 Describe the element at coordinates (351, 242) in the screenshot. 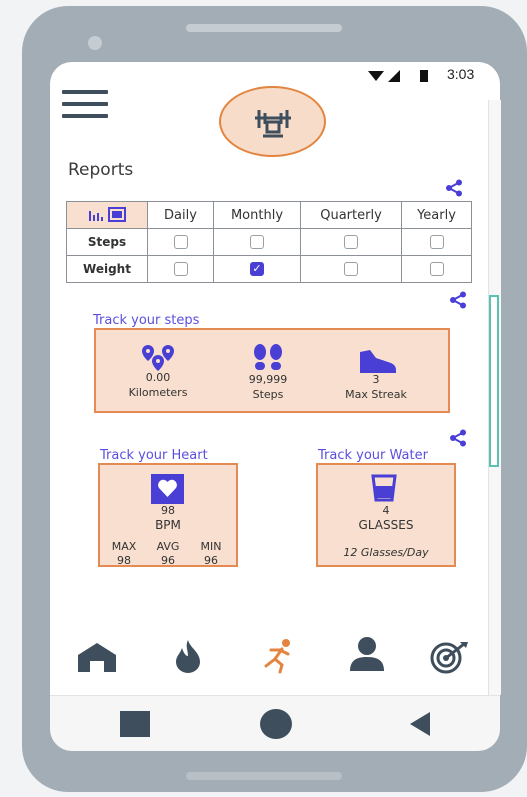

I see `checkbox-steps-quarterly` at that location.